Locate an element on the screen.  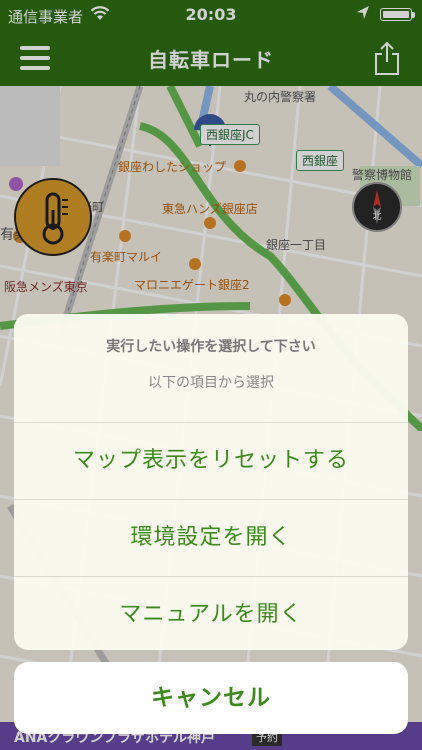
cancel-button: キャンセル is located at coordinates (211, 698).